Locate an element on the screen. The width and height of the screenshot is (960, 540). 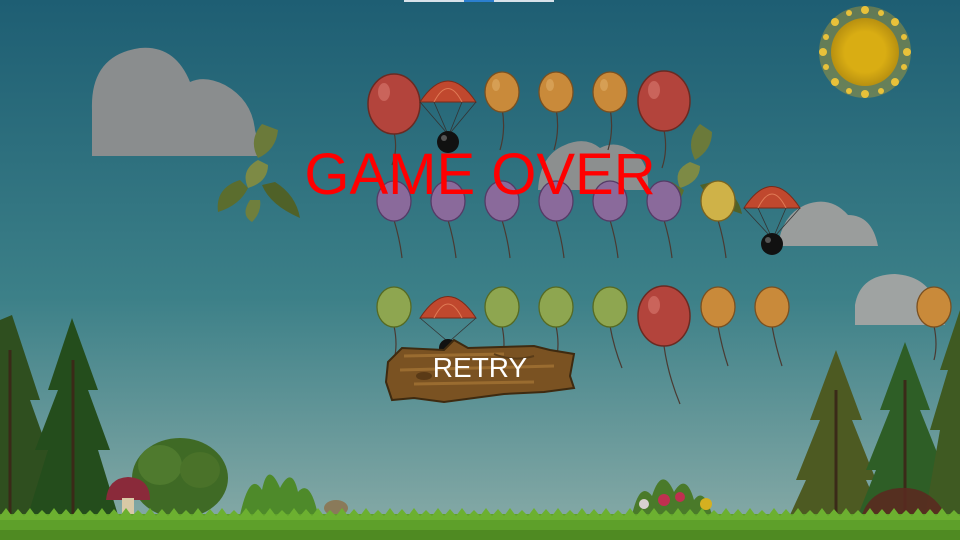
top-progress-fill is located at coordinates (479, 1).